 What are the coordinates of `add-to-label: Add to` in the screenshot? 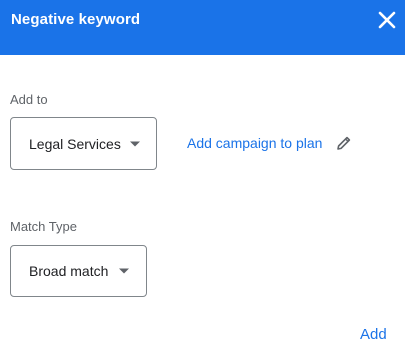 It's located at (29, 99).